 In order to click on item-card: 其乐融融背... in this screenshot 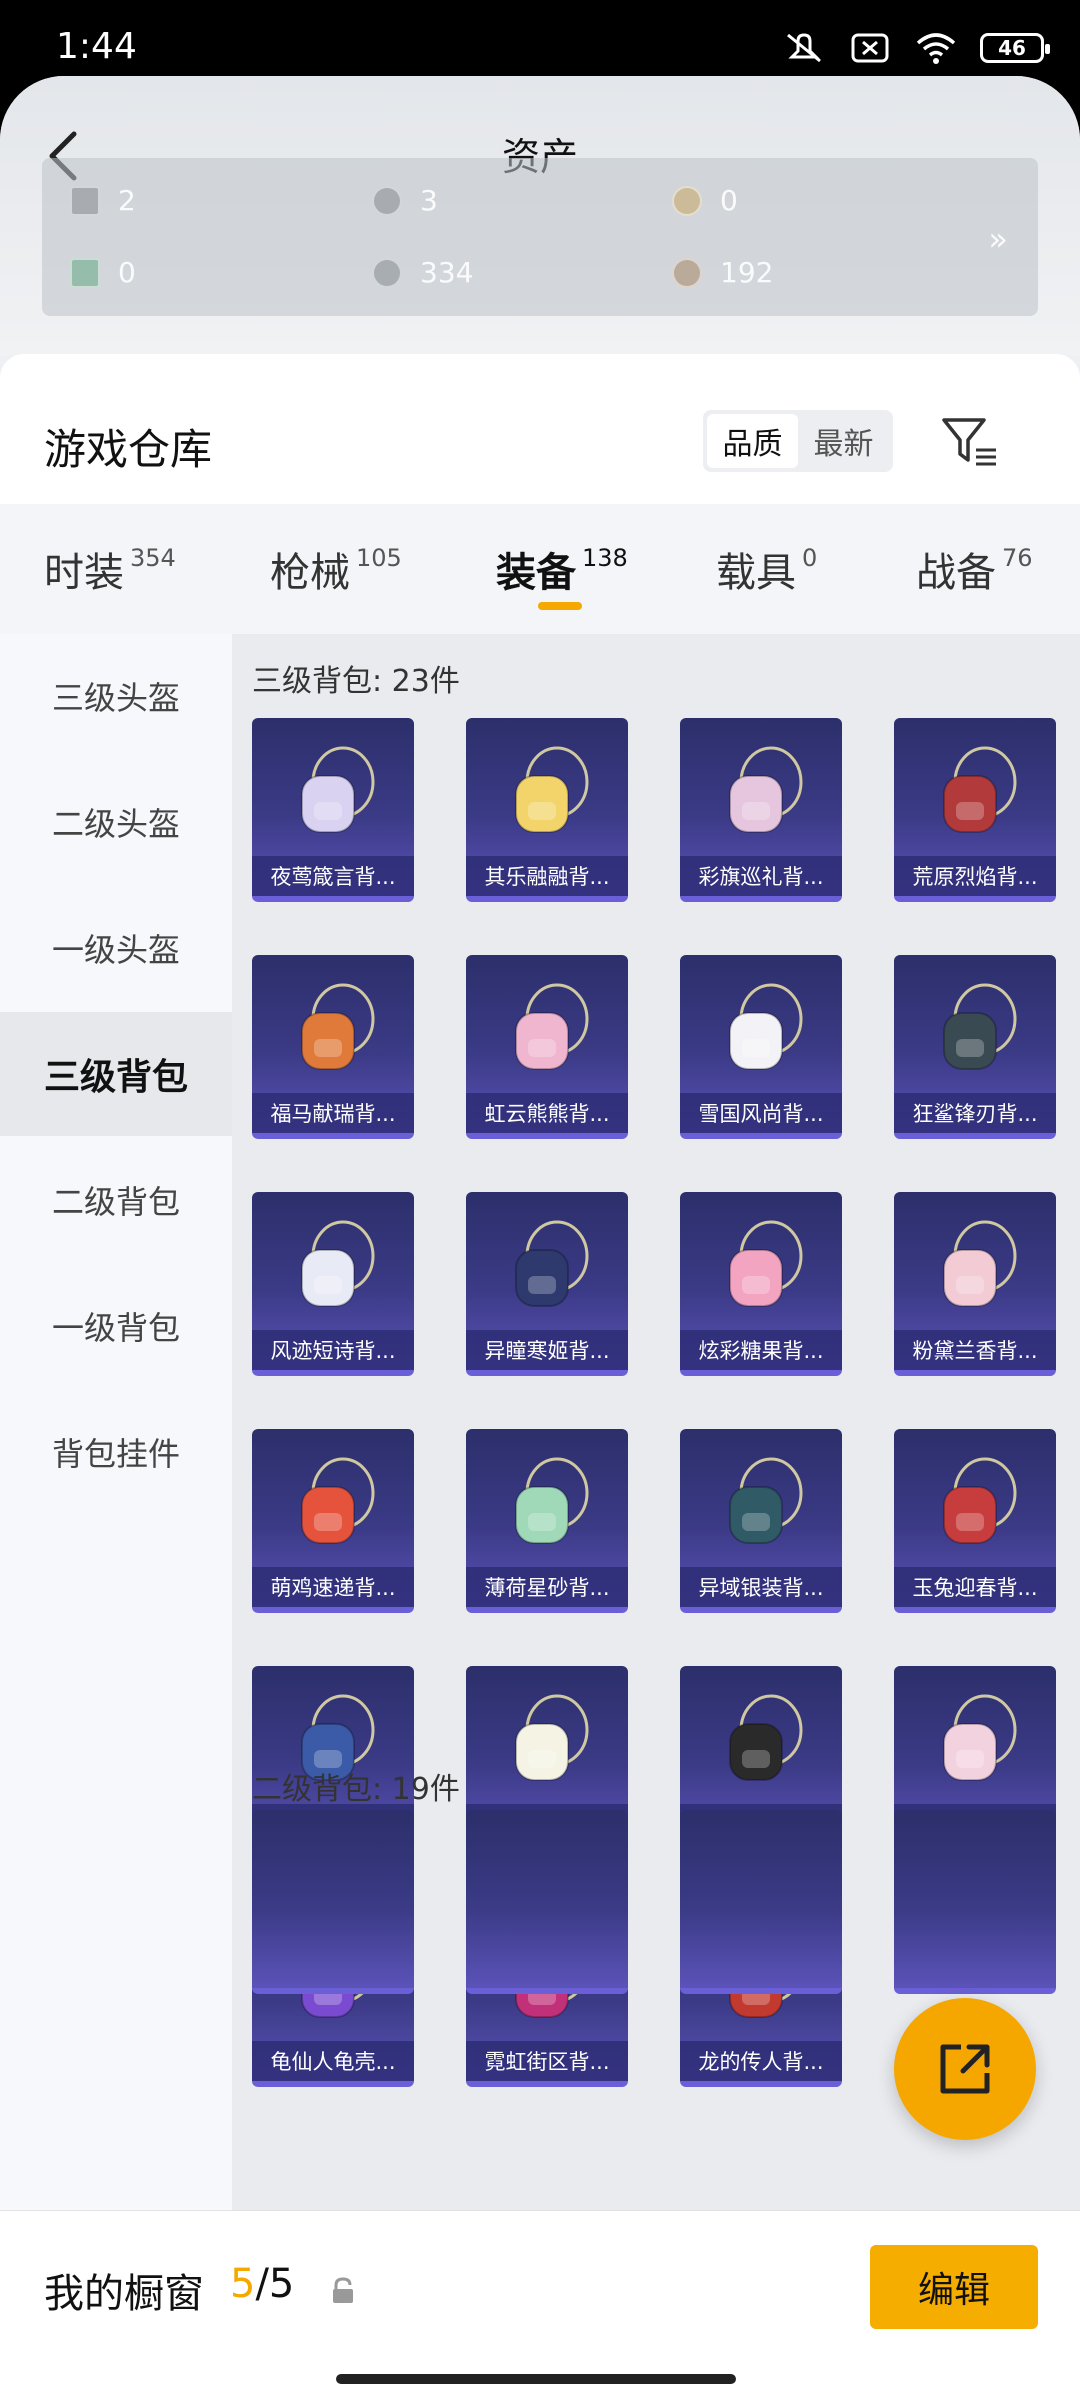, I will do `click(547, 810)`.